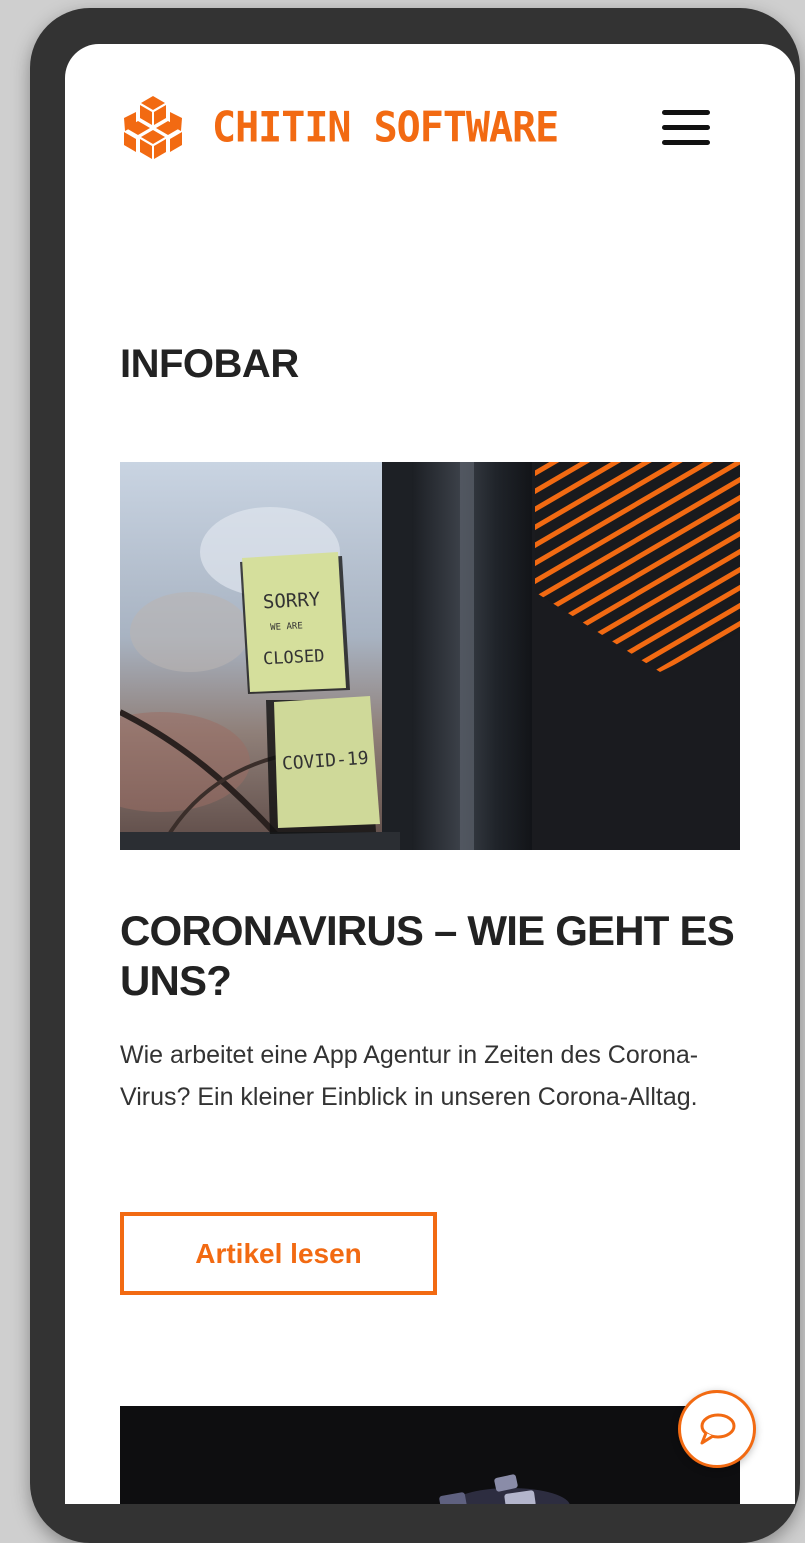 The image size is (805, 1543). What do you see at coordinates (294, 657) in the screenshot?
I see `svg-text: CLOSED` at bounding box center [294, 657].